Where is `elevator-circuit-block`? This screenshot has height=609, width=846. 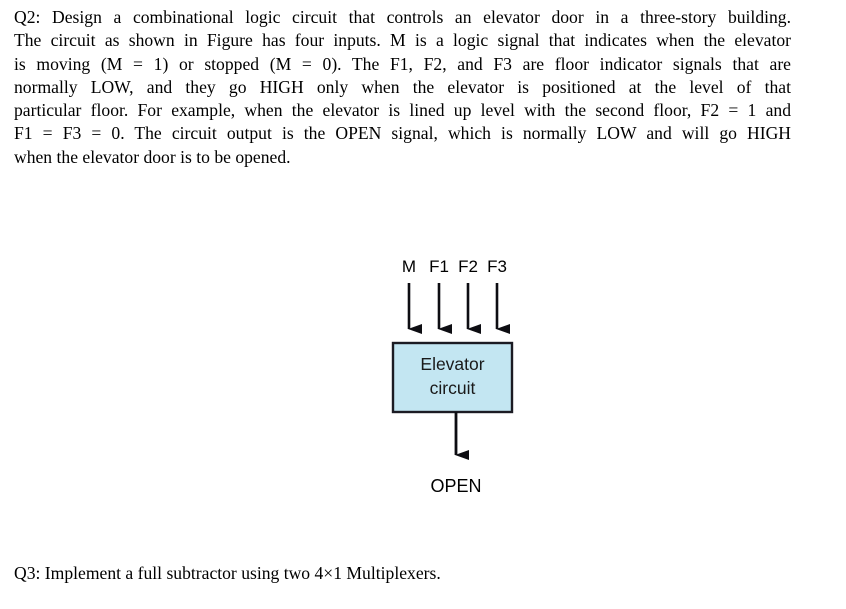
elevator-circuit-block is located at coordinates (452, 377).